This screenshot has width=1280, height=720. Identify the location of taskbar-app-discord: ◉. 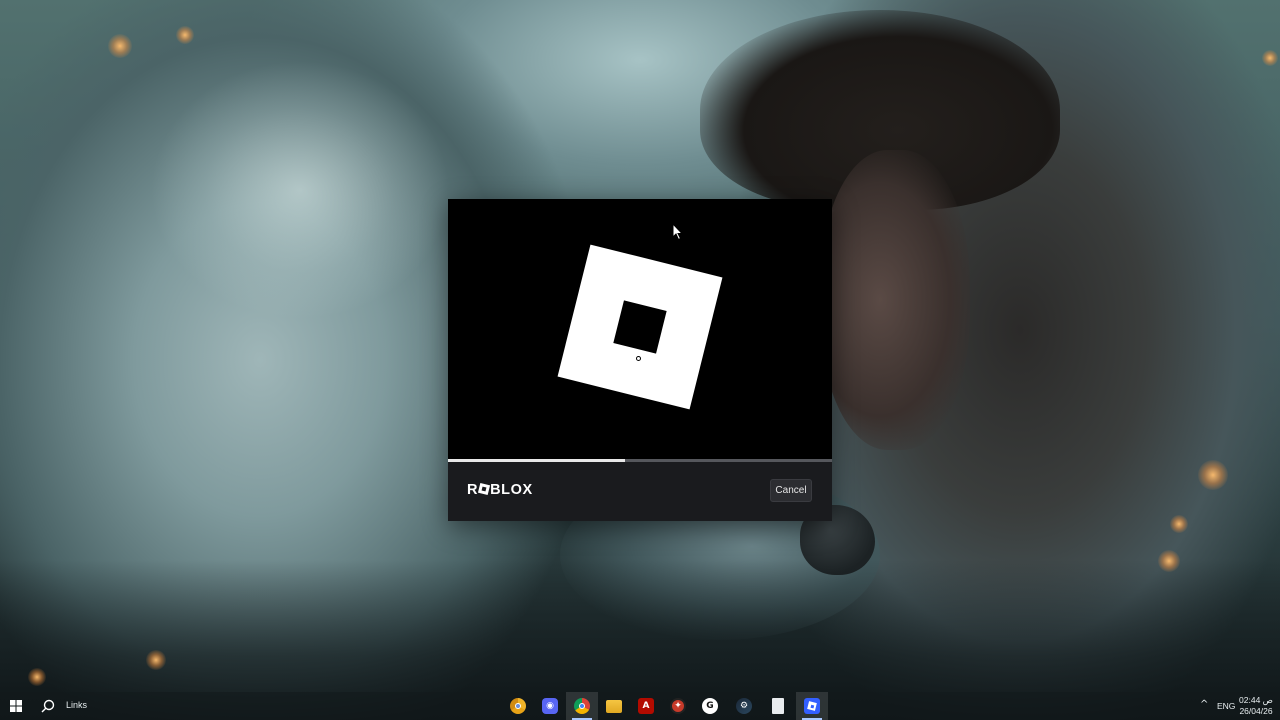
(550, 706).